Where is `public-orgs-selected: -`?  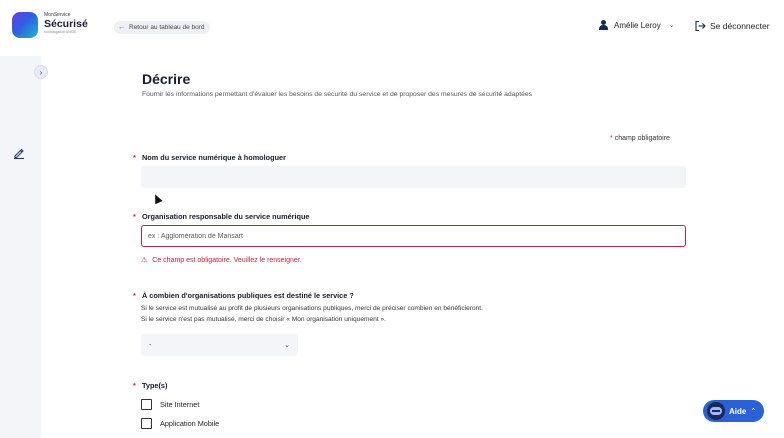
public-orgs-selected: - is located at coordinates (150, 345).